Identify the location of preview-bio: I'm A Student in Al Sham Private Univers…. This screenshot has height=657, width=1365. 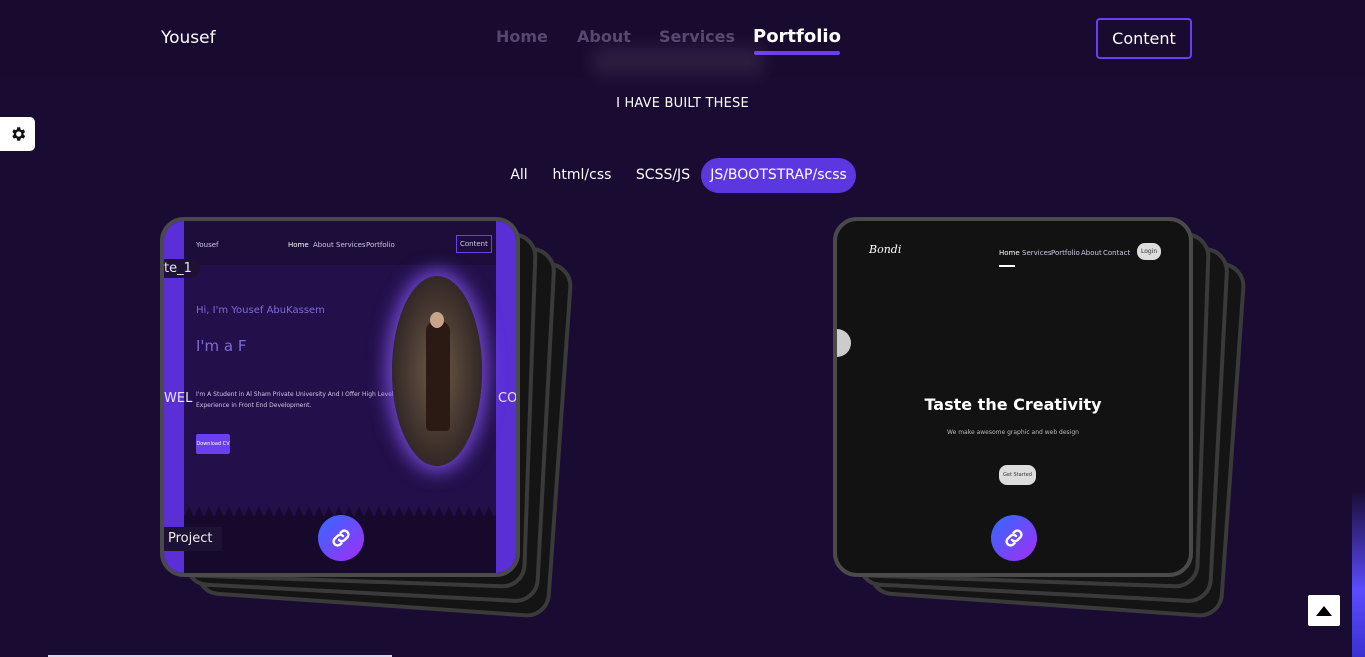
(295, 400).